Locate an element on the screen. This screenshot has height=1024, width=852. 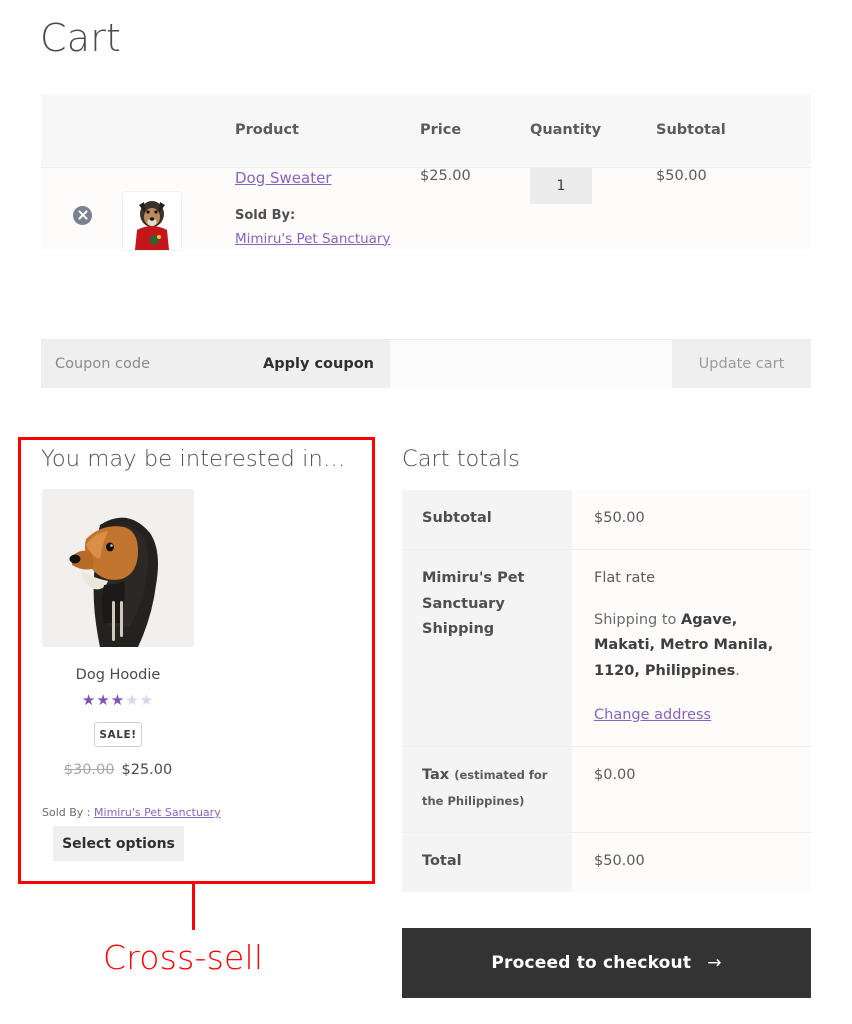
proceed-to-checkout-button: Proceed to checkout → is located at coordinates (606, 963).